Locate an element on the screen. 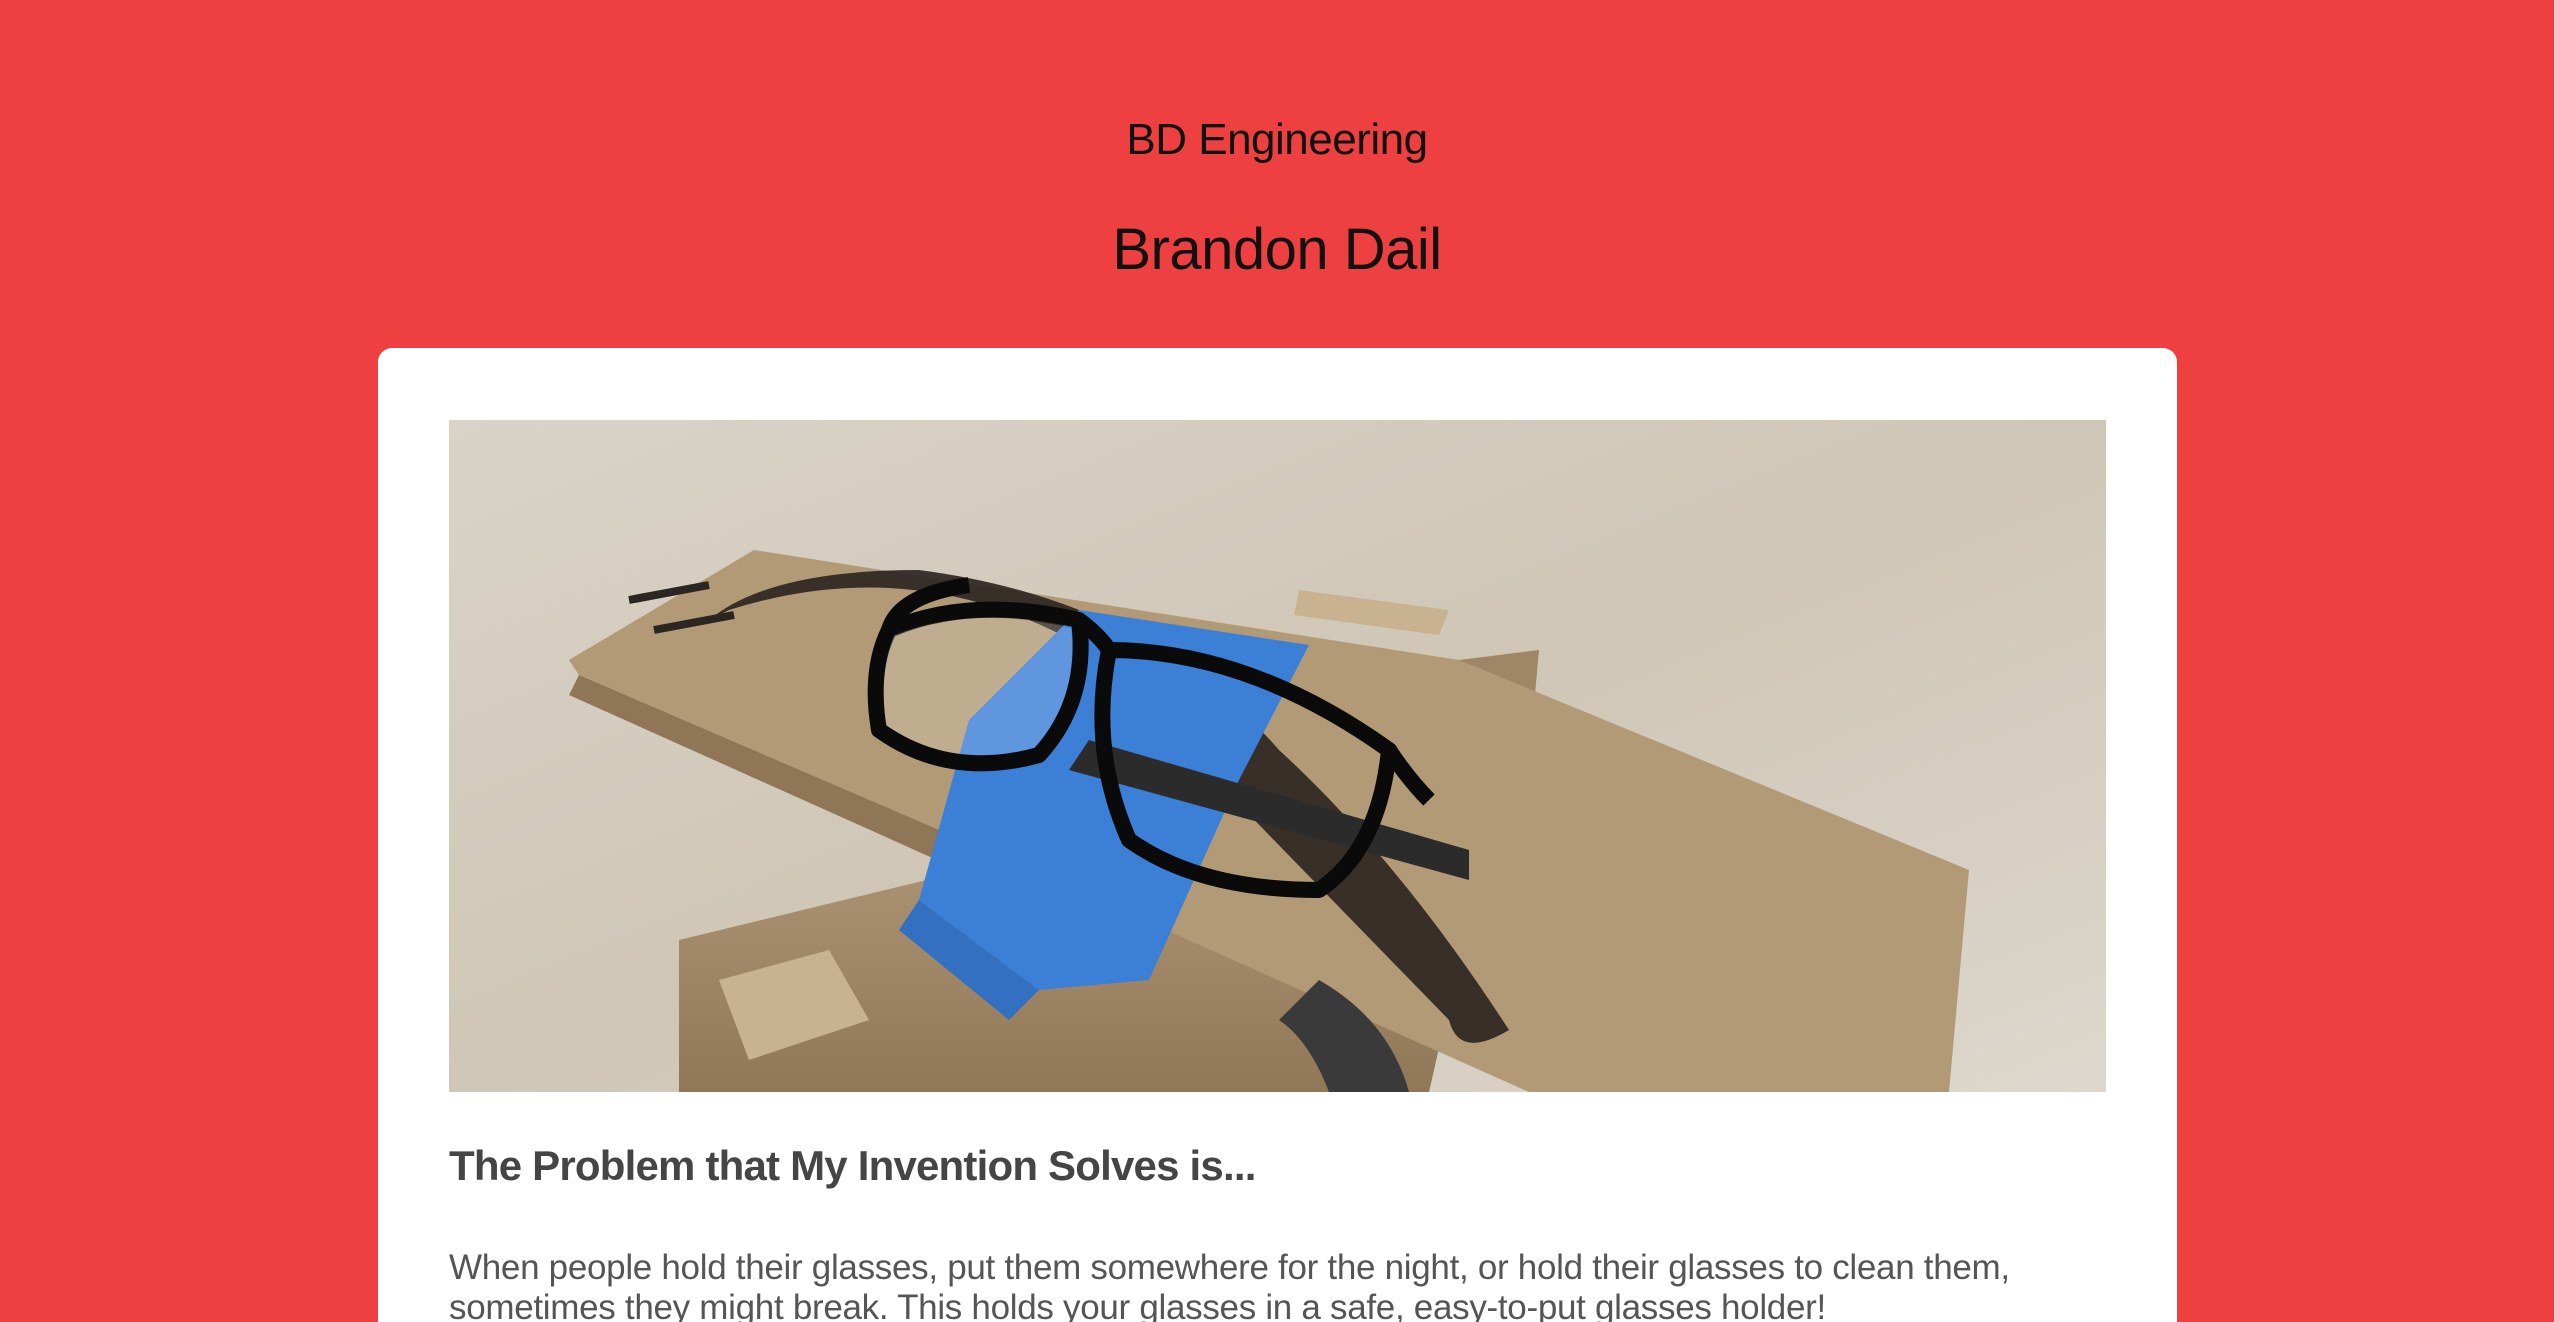 The height and width of the screenshot is (1322, 2554). site-name: BD Engineering is located at coordinates (1277, 140).